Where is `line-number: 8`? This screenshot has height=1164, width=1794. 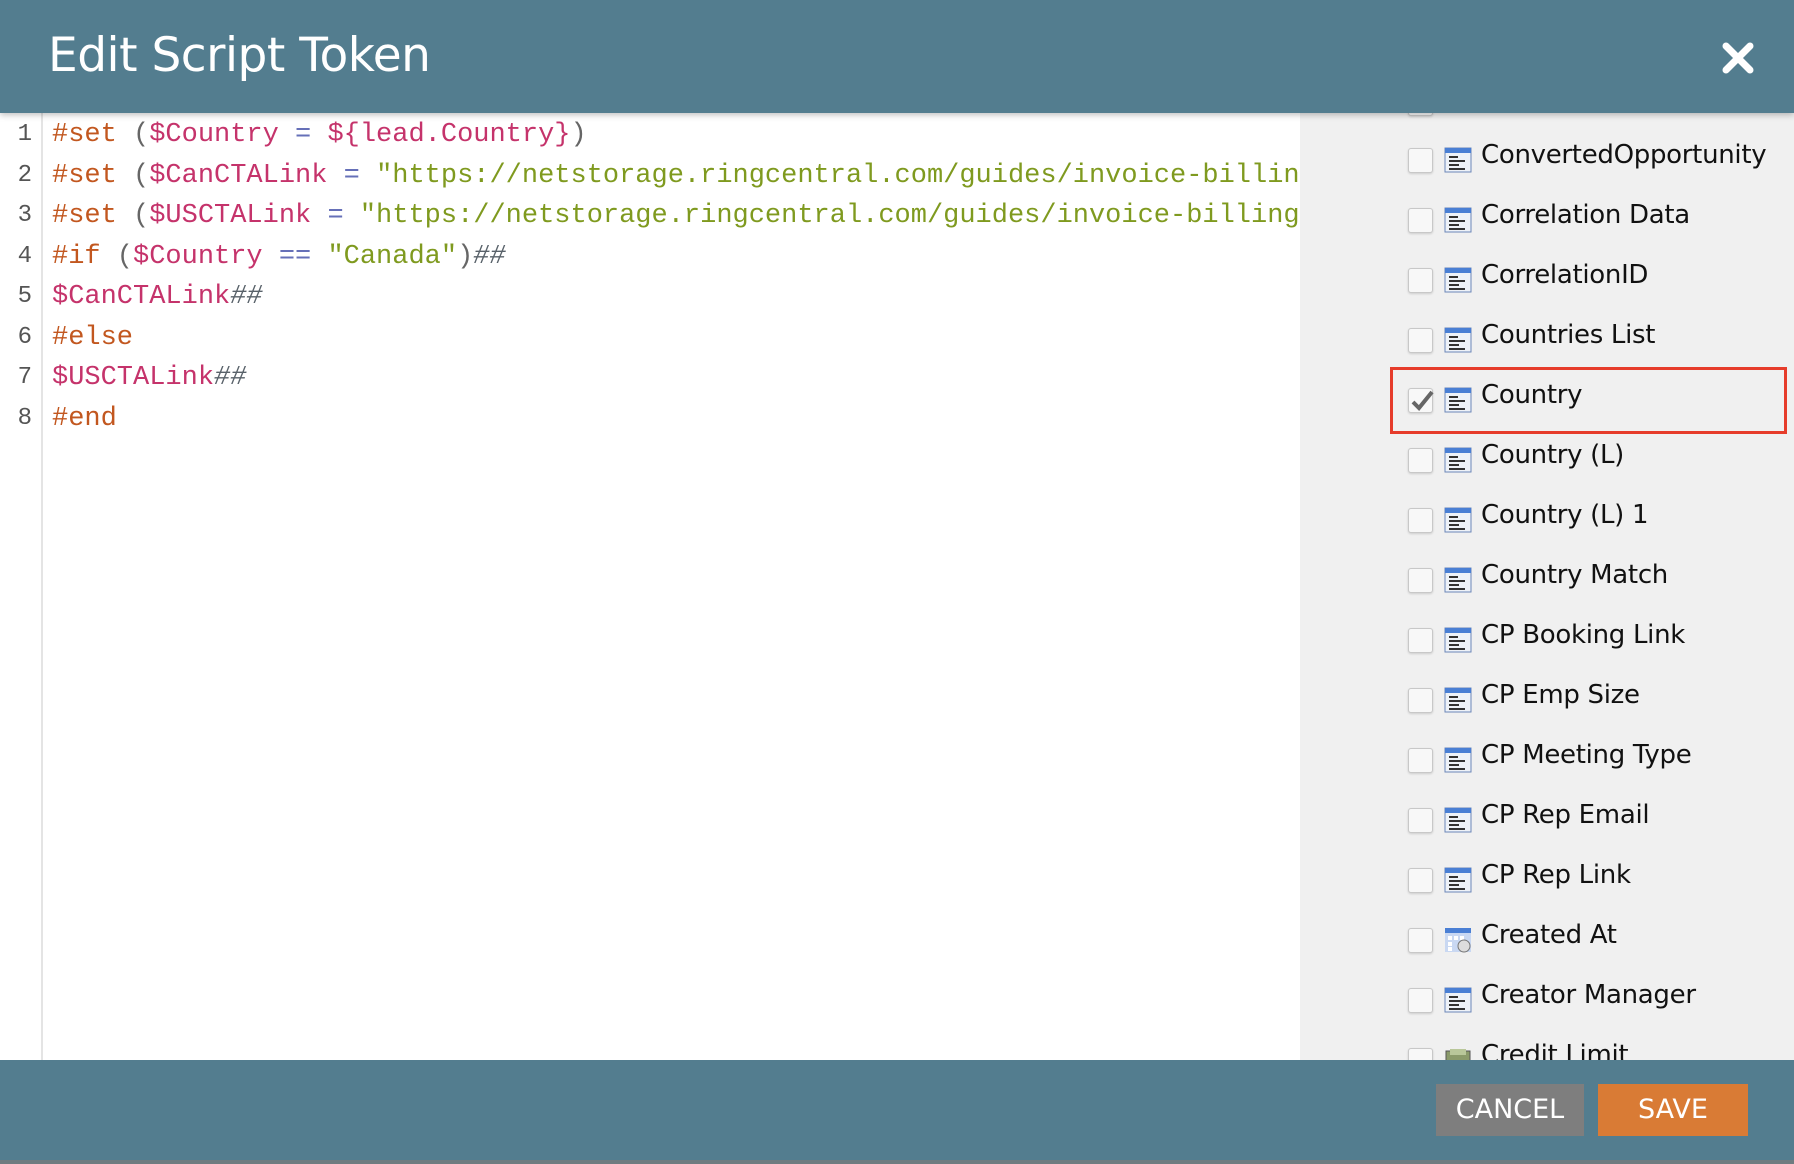
line-number: 8 is located at coordinates (24, 418).